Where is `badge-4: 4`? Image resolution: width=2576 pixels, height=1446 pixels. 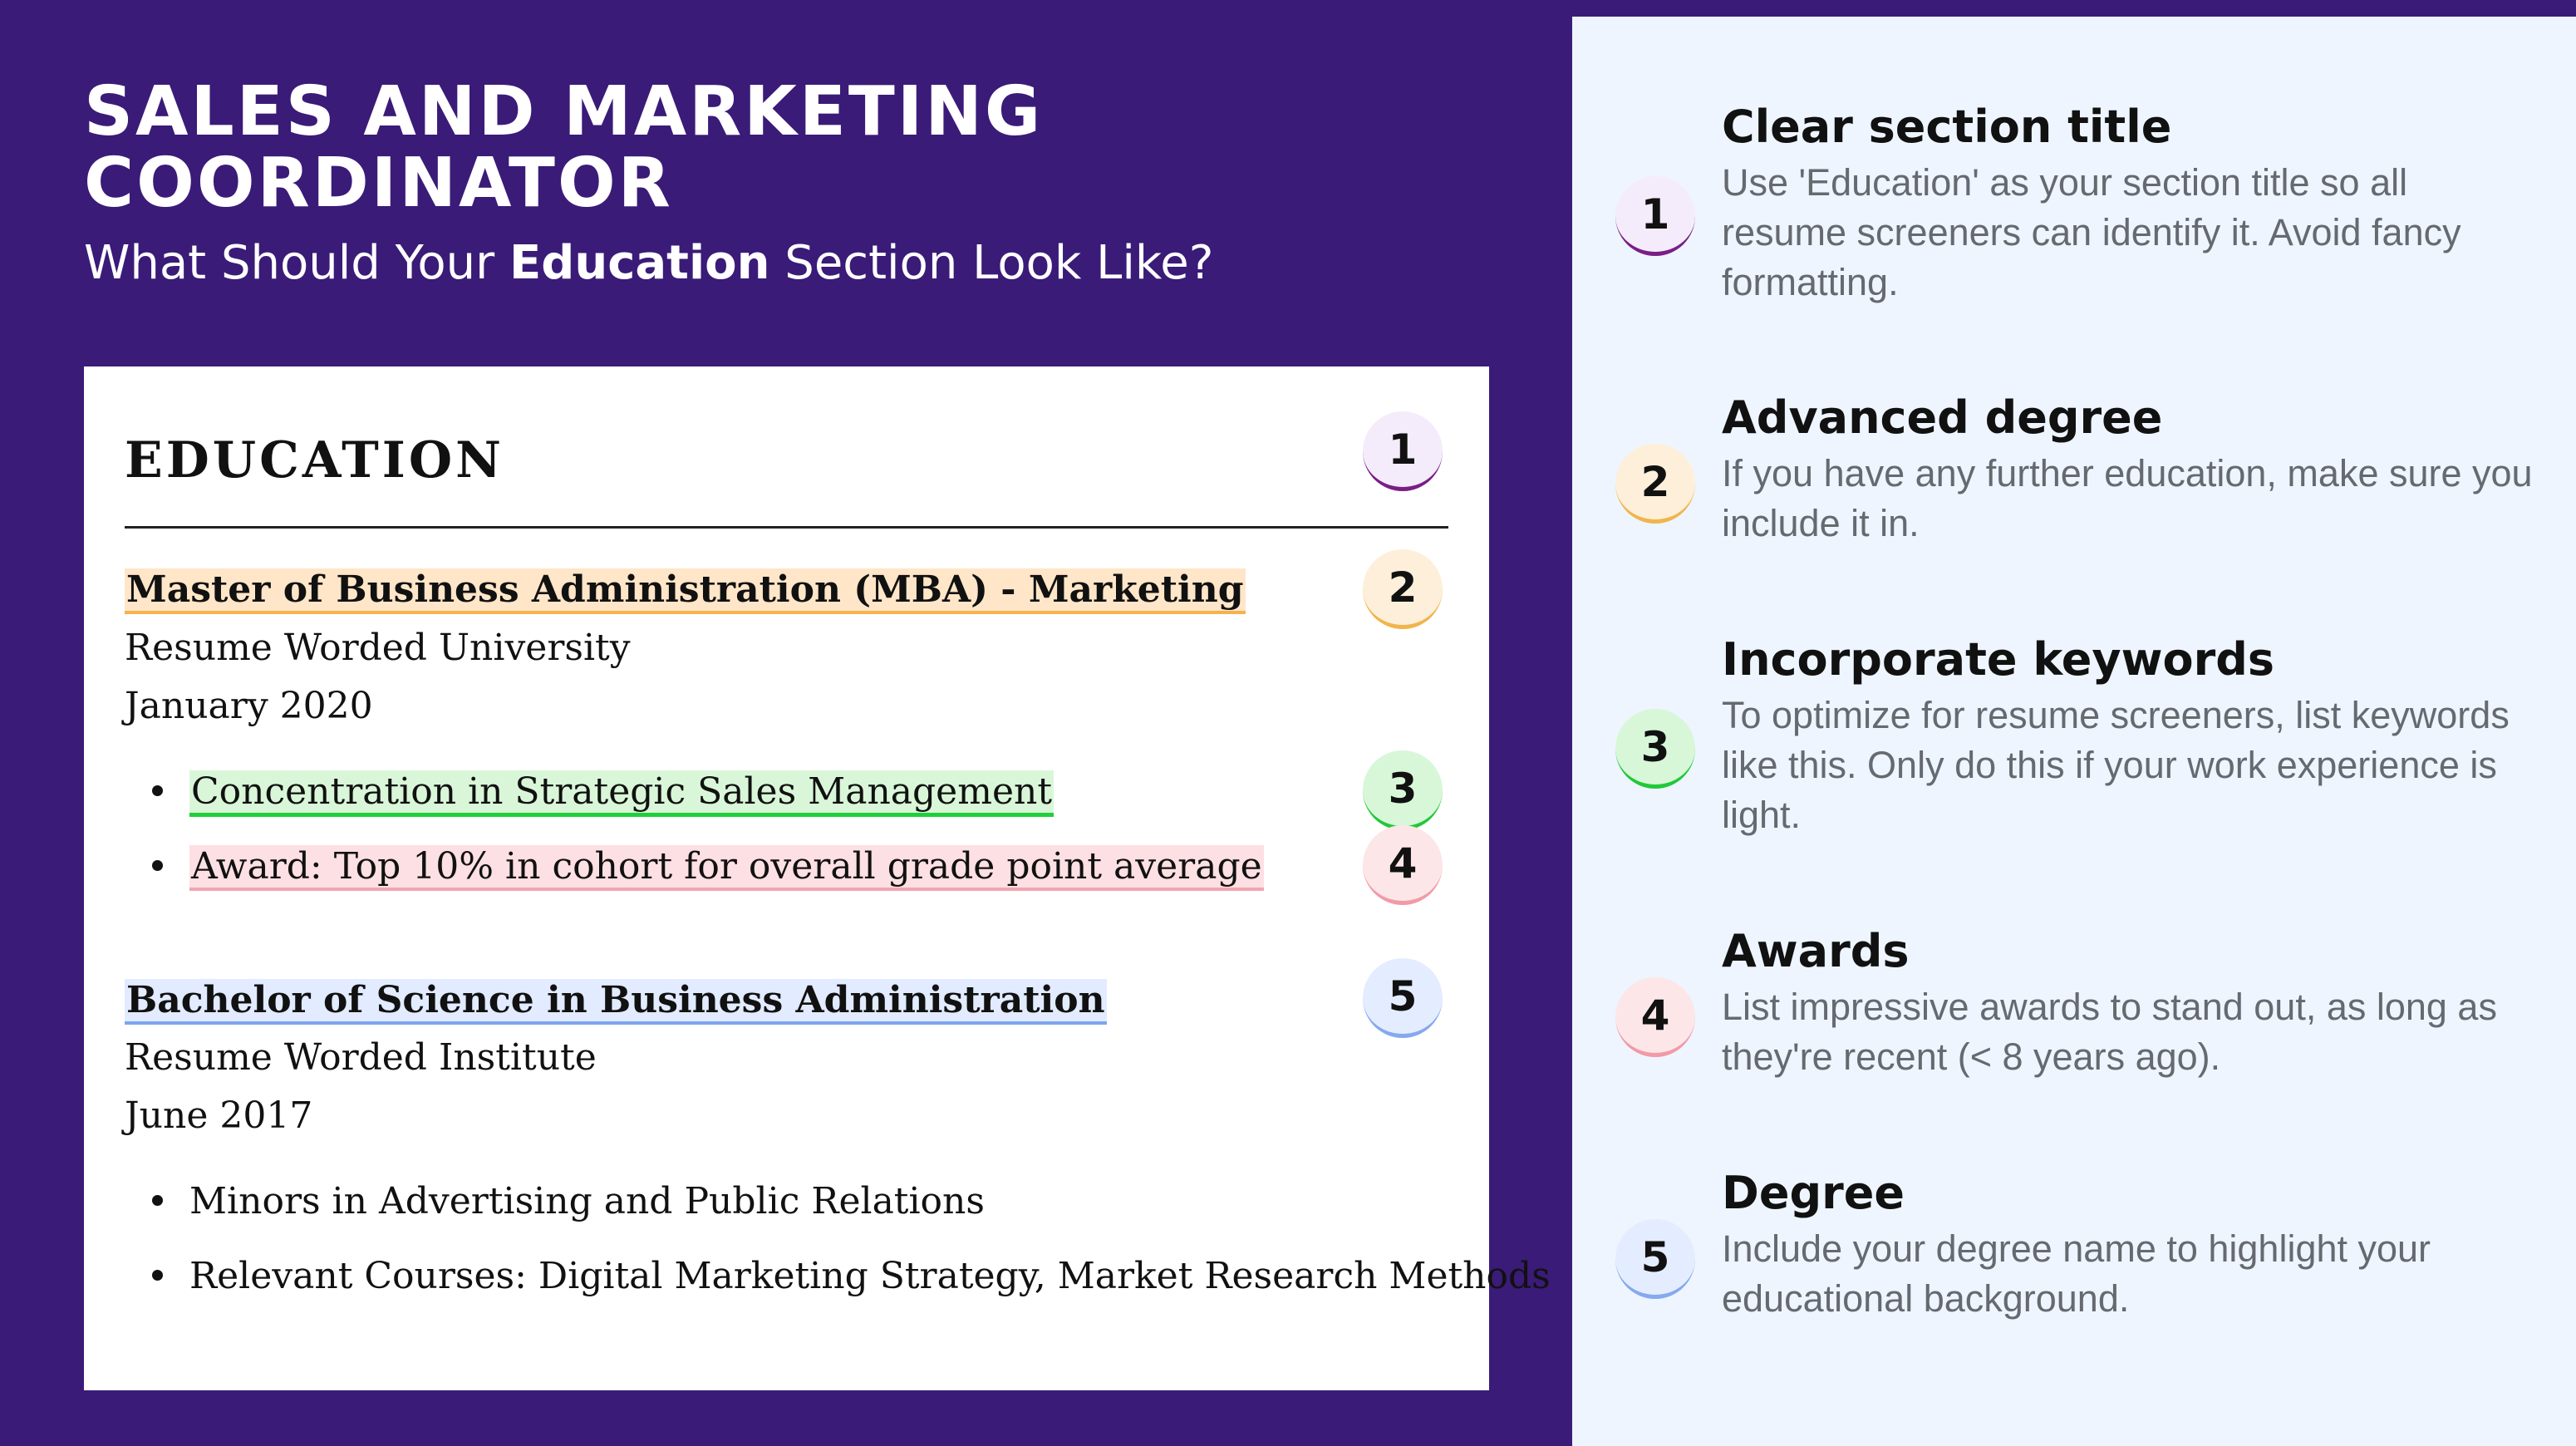 badge-4: 4 is located at coordinates (1403, 865).